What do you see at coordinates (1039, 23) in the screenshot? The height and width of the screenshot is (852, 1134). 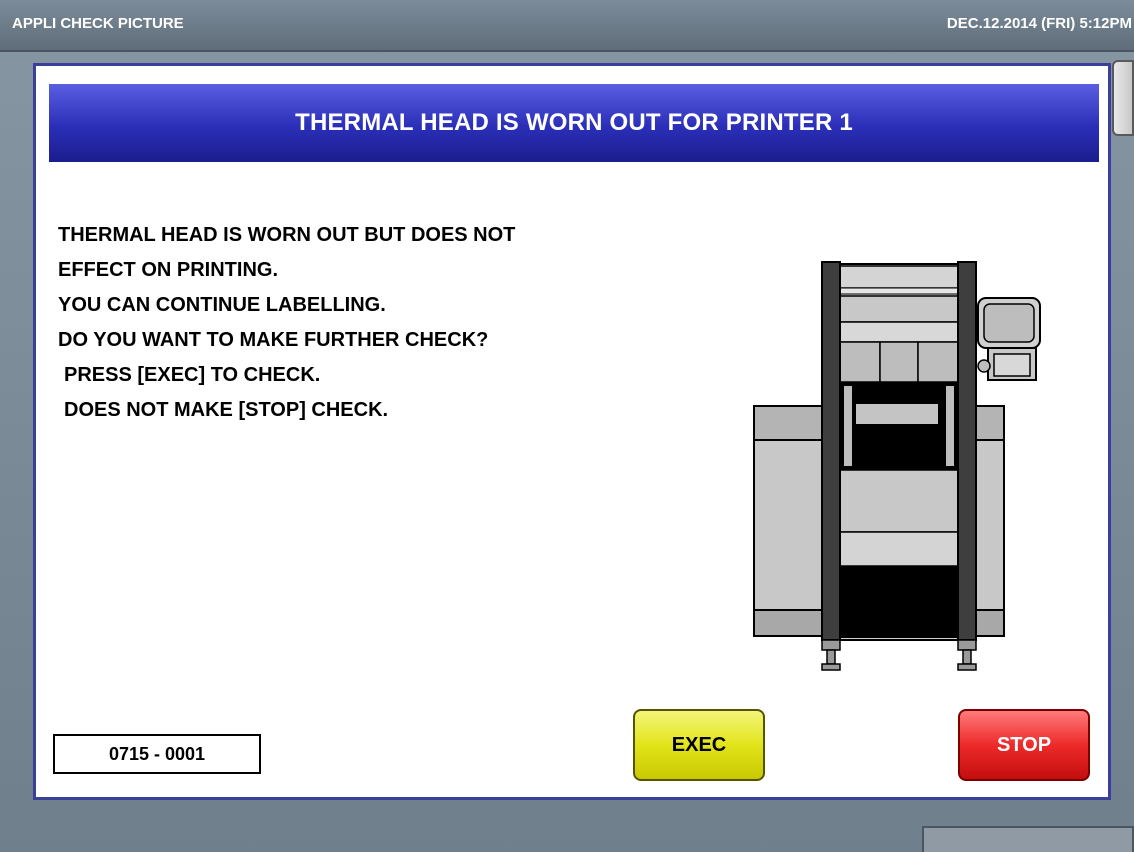 I see `date-time-display: DEC.12.2014 (FRI) 5:12PM` at bounding box center [1039, 23].